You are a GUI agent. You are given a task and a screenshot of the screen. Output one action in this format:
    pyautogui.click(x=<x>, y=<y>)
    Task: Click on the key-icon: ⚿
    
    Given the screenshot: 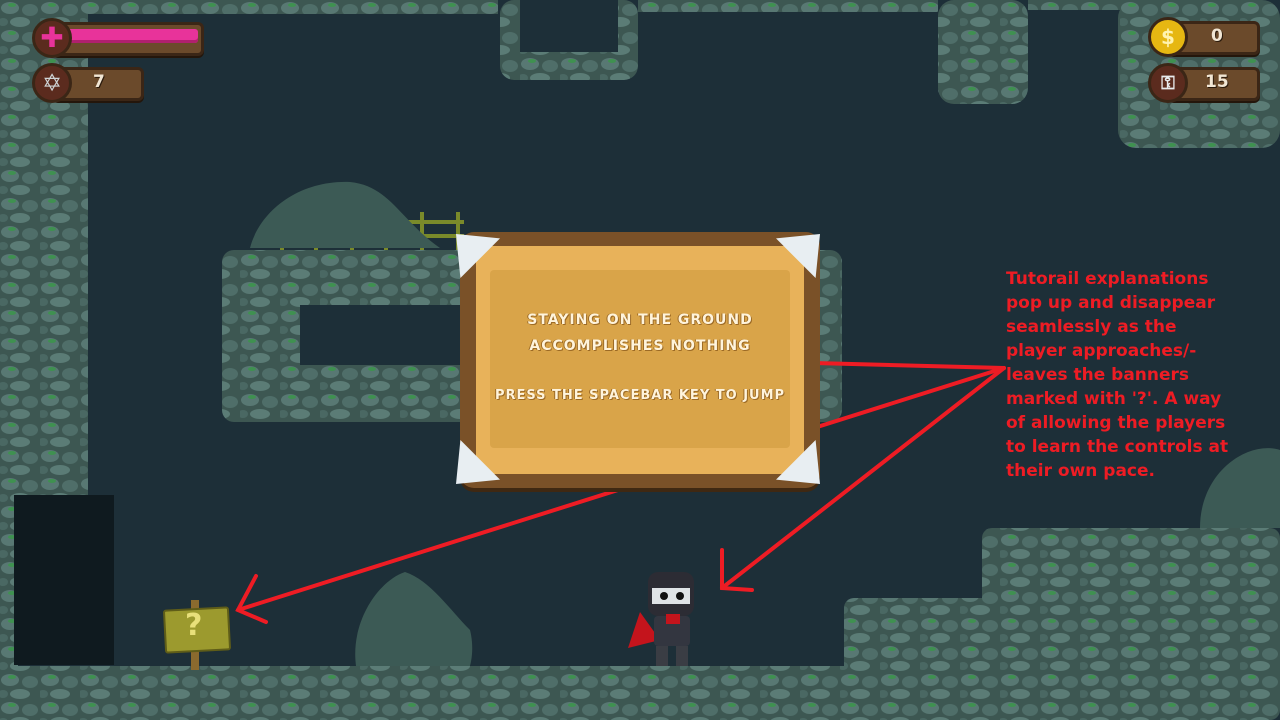 What is the action you would take?
    pyautogui.click(x=1168, y=83)
    